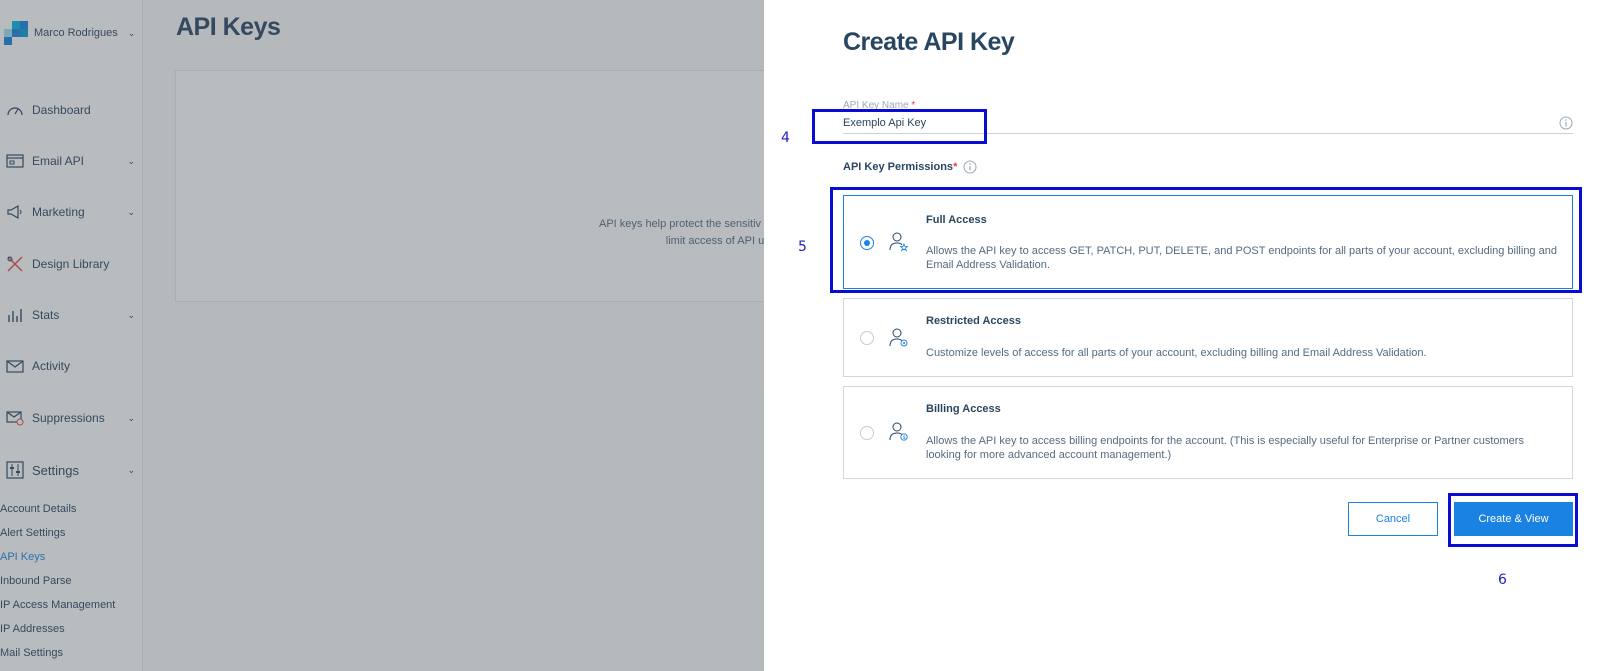  I want to click on permissions-label-text: API Key Permissions, so click(898, 167).